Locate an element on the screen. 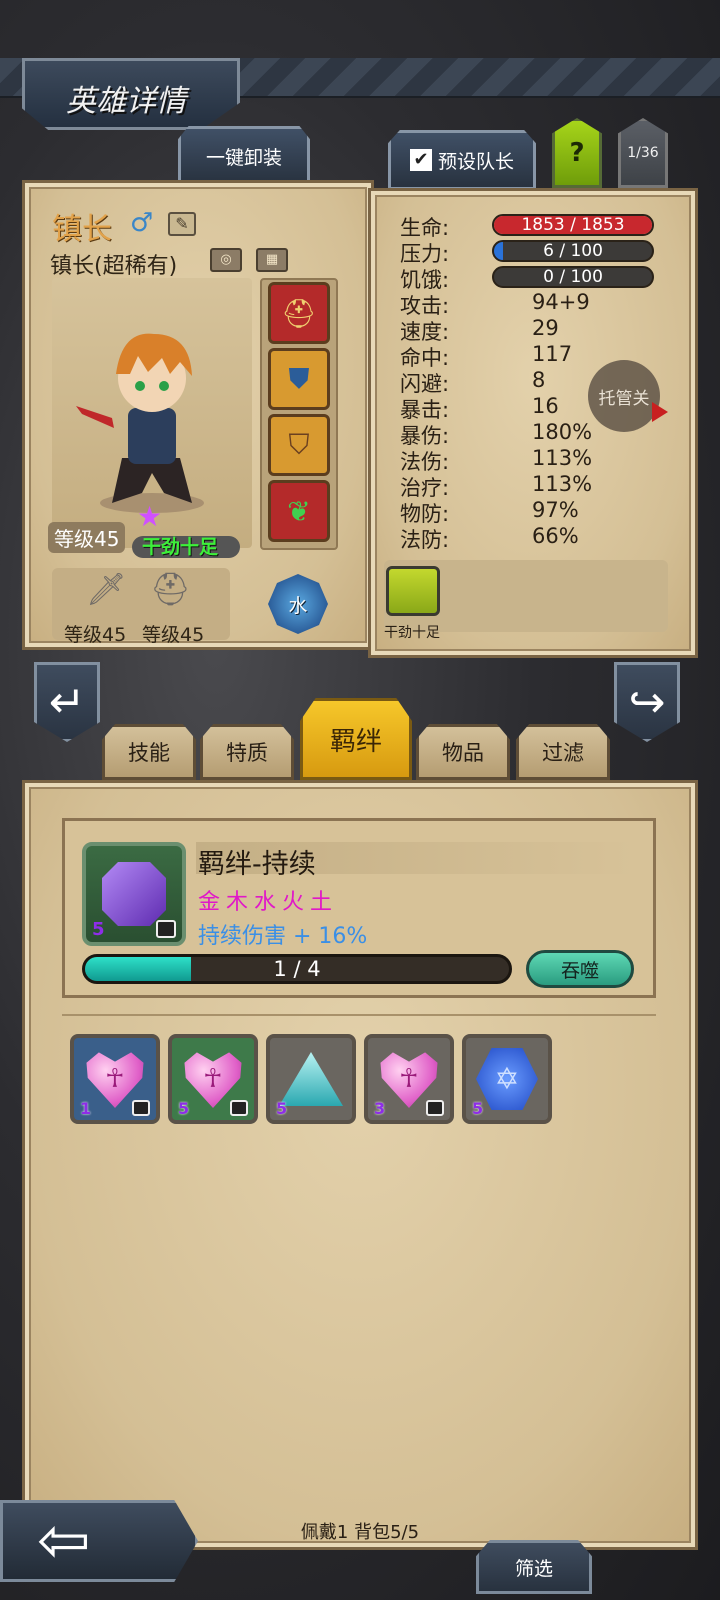  expand-arrow-icon is located at coordinates (660, 412).